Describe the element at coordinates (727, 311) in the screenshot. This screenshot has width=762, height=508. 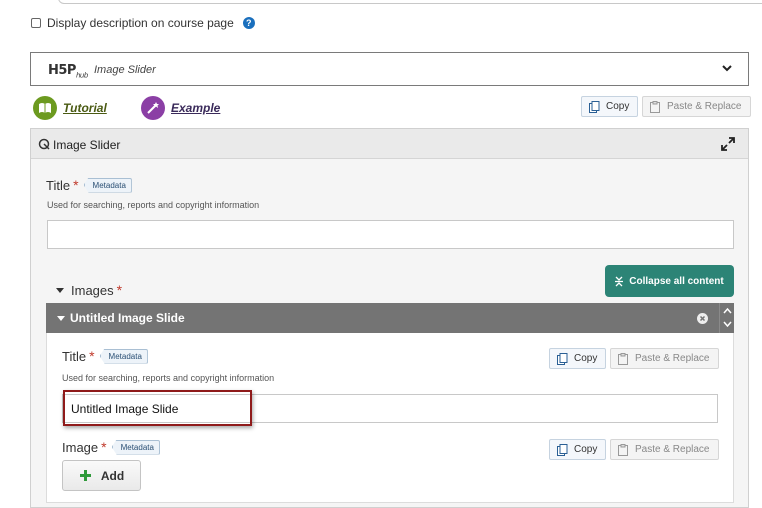
I see `move-up-icon` at that location.